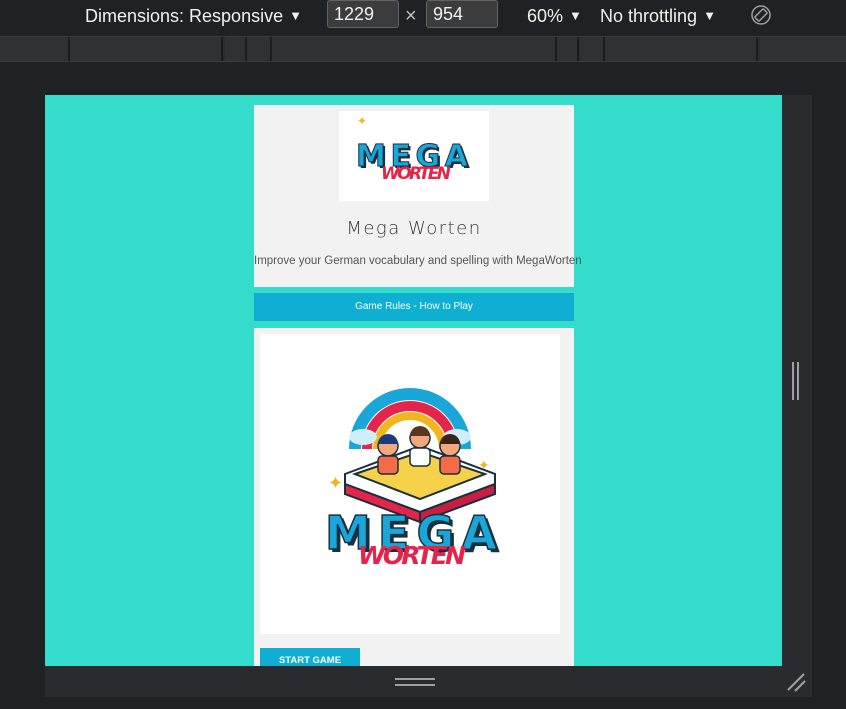 The height and width of the screenshot is (709, 846). I want to click on media-query-bar, so click(423, 49).